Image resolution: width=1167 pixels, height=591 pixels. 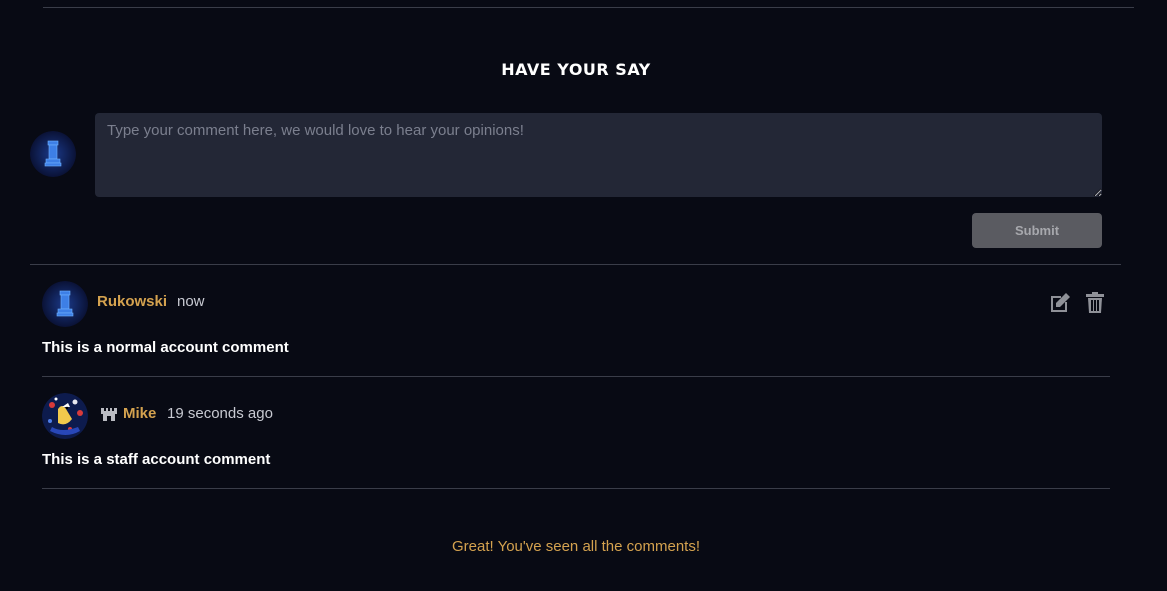 I want to click on castle-crown-icon, so click(x=109, y=414).